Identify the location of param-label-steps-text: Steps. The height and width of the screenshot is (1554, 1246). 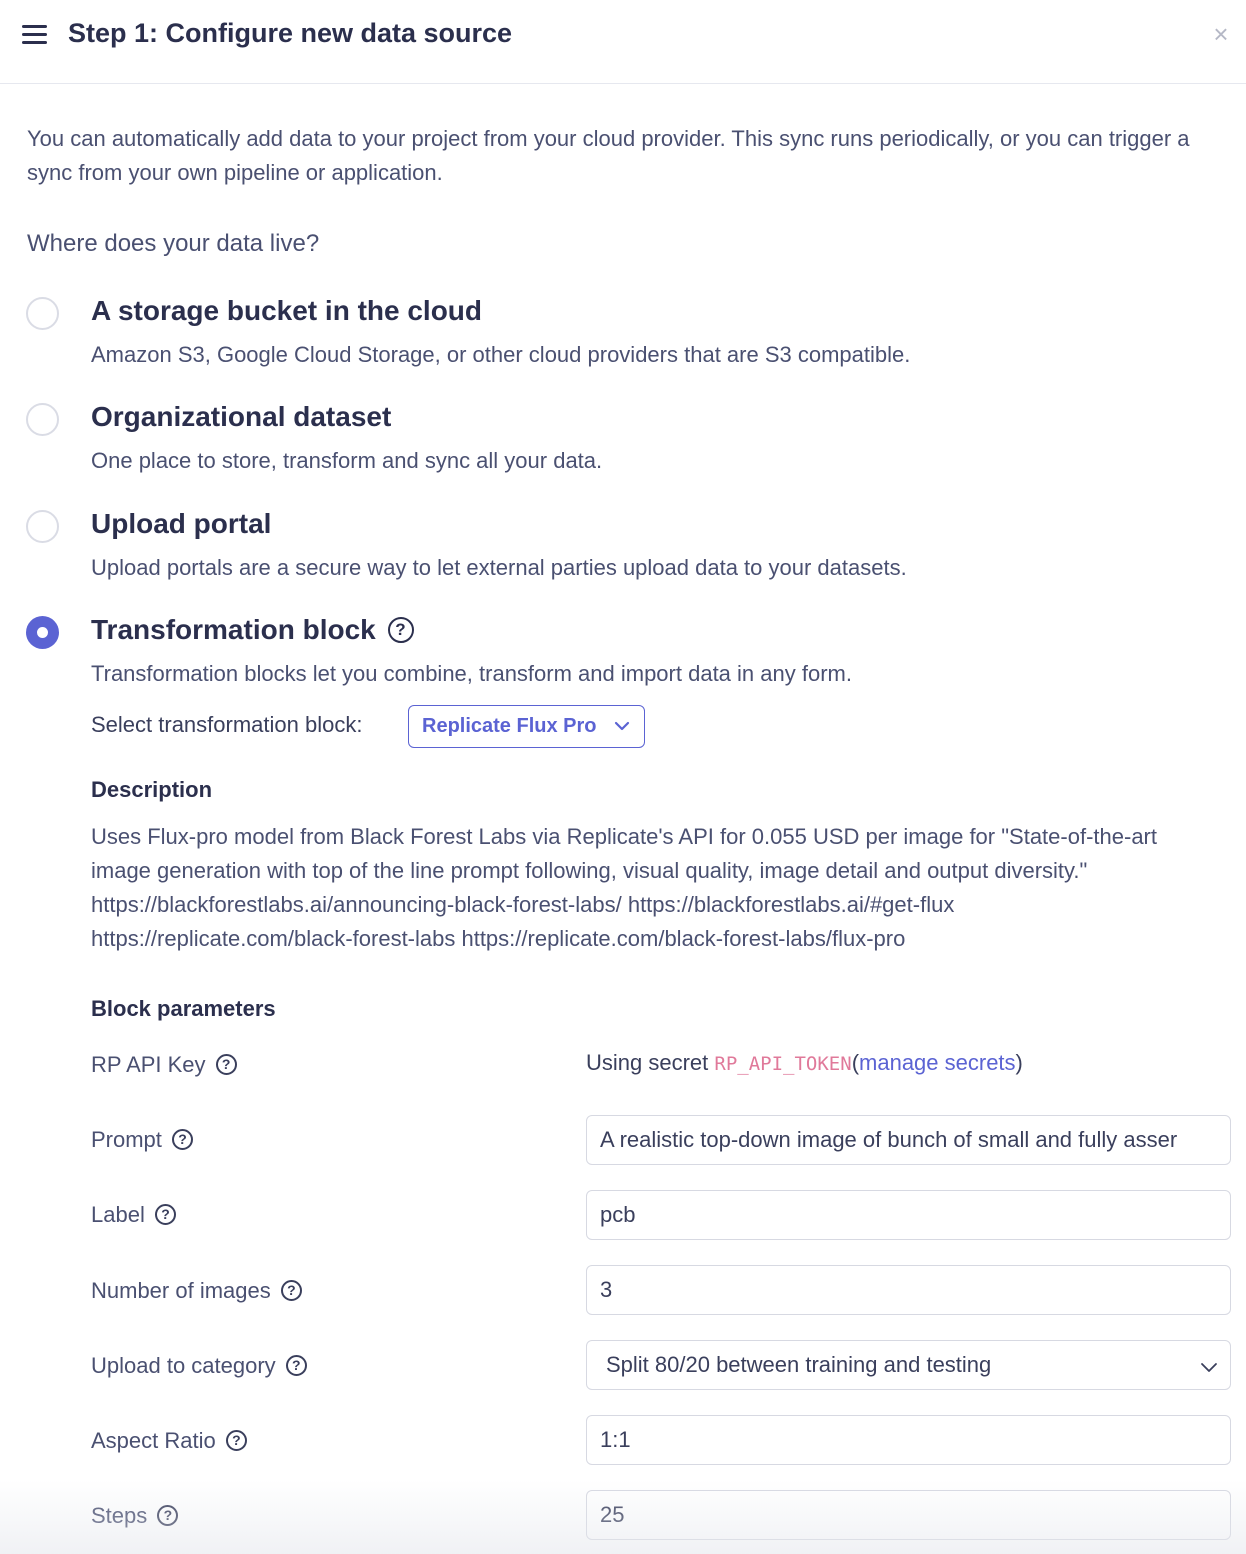
(119, 1515).